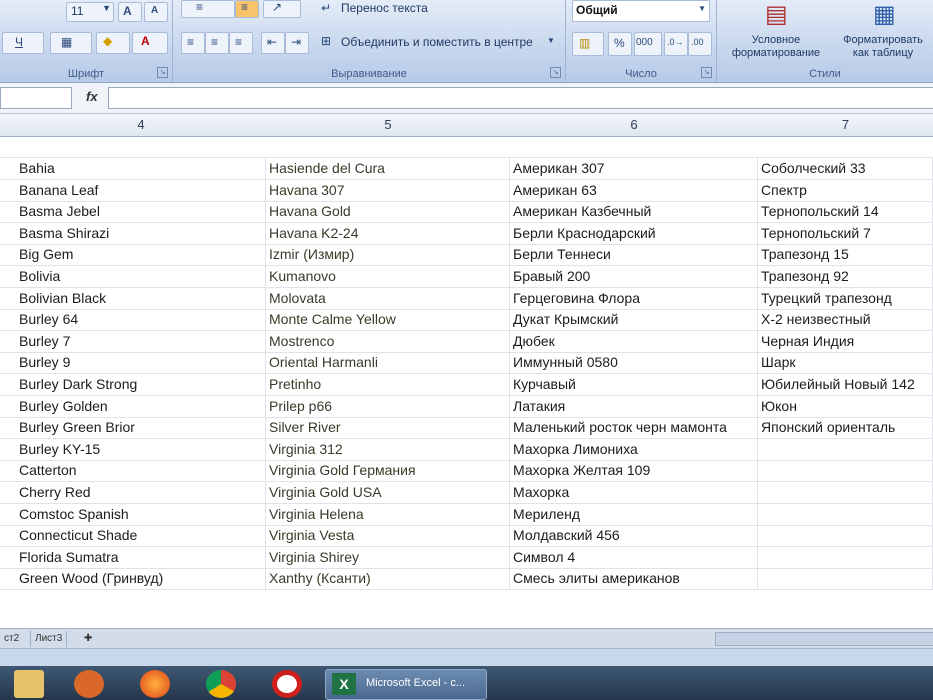  I want to click on borders-button: ▦, so click(71, 43).